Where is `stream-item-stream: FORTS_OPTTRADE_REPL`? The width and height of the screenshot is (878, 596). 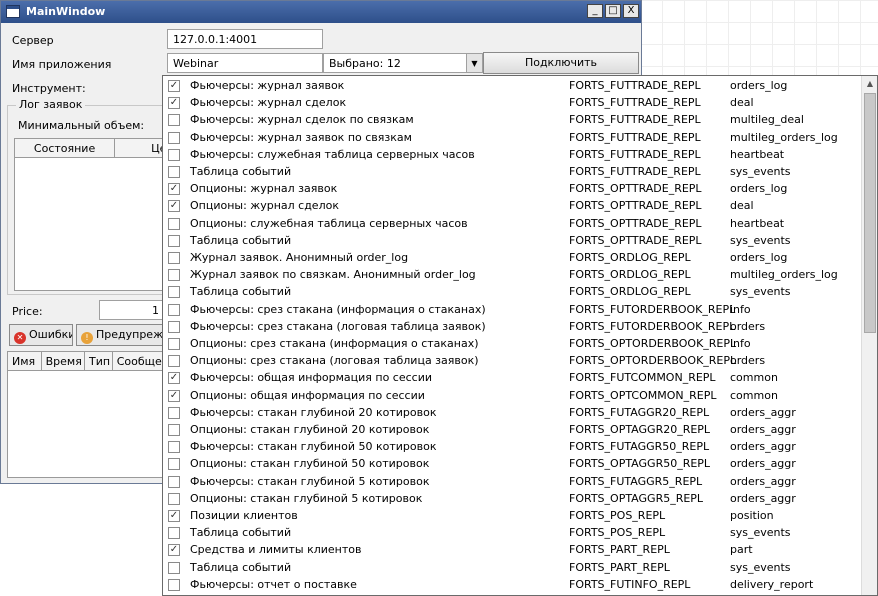 stream-item-stream: FORTS_OPTTRADE_REPL is located at coordinates (635, 240).